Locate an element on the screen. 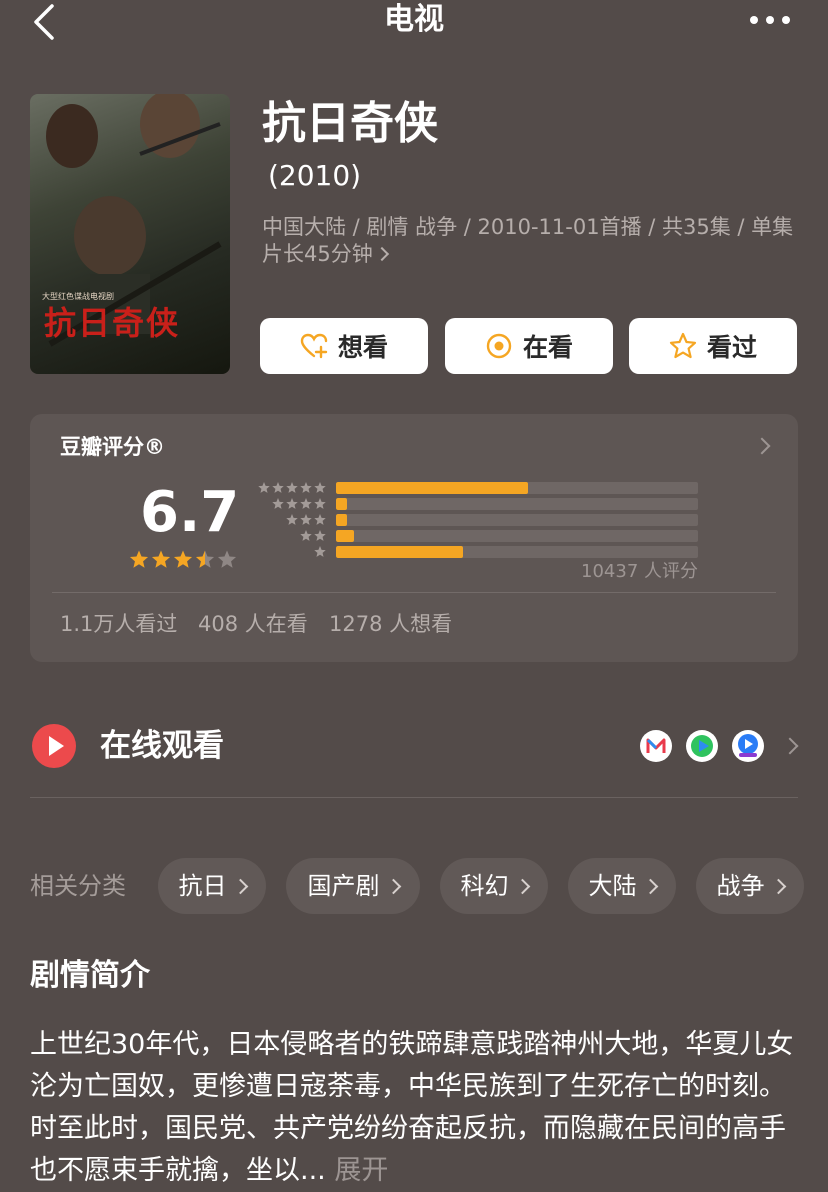 The height and width of the screenshot is (1192, 828). category-chip: 国产剧 is located at coordinates (353, 886).